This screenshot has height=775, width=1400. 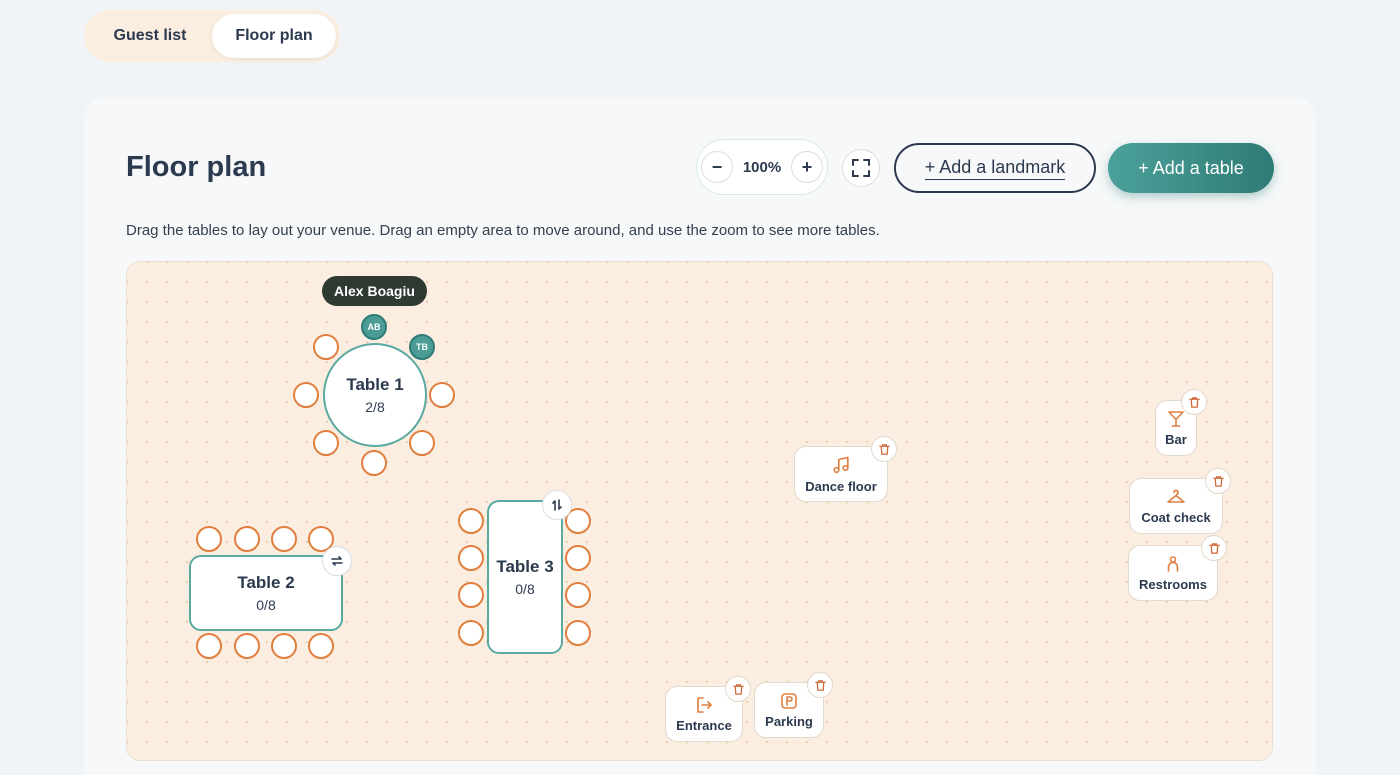 I want to click on add-landmark-button: + Add a landmark, so click(x=995, y=168).